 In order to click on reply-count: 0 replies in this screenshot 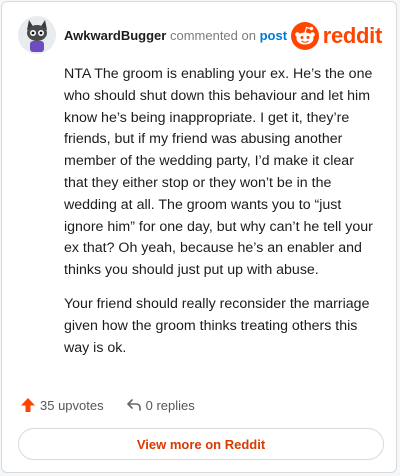, I will do `click(170, 405)`.